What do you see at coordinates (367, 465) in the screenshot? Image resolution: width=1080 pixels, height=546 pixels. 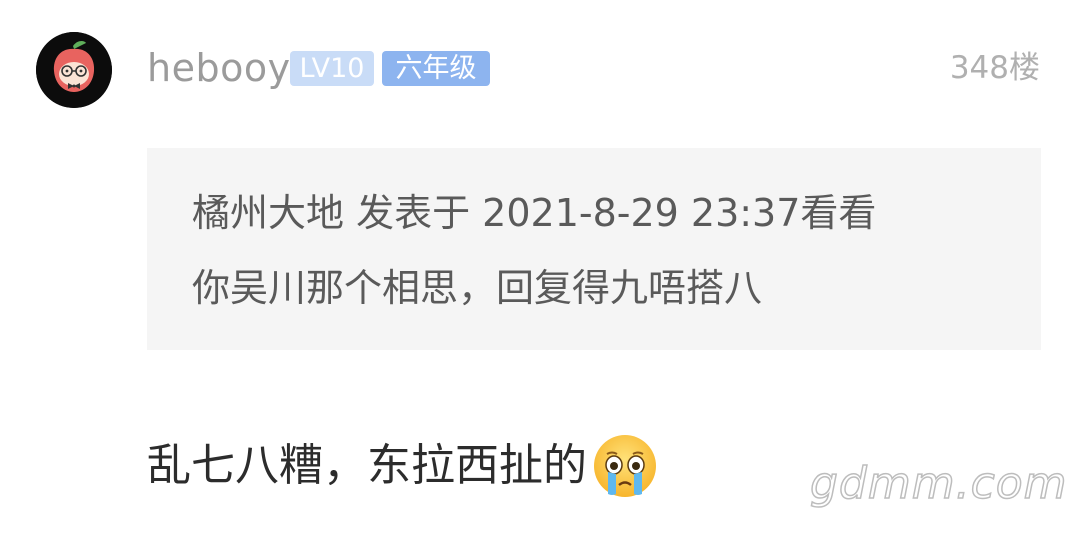 I see `reply-text: 乱七八糟，东拉西扯的` at bounding box center [367, 465].